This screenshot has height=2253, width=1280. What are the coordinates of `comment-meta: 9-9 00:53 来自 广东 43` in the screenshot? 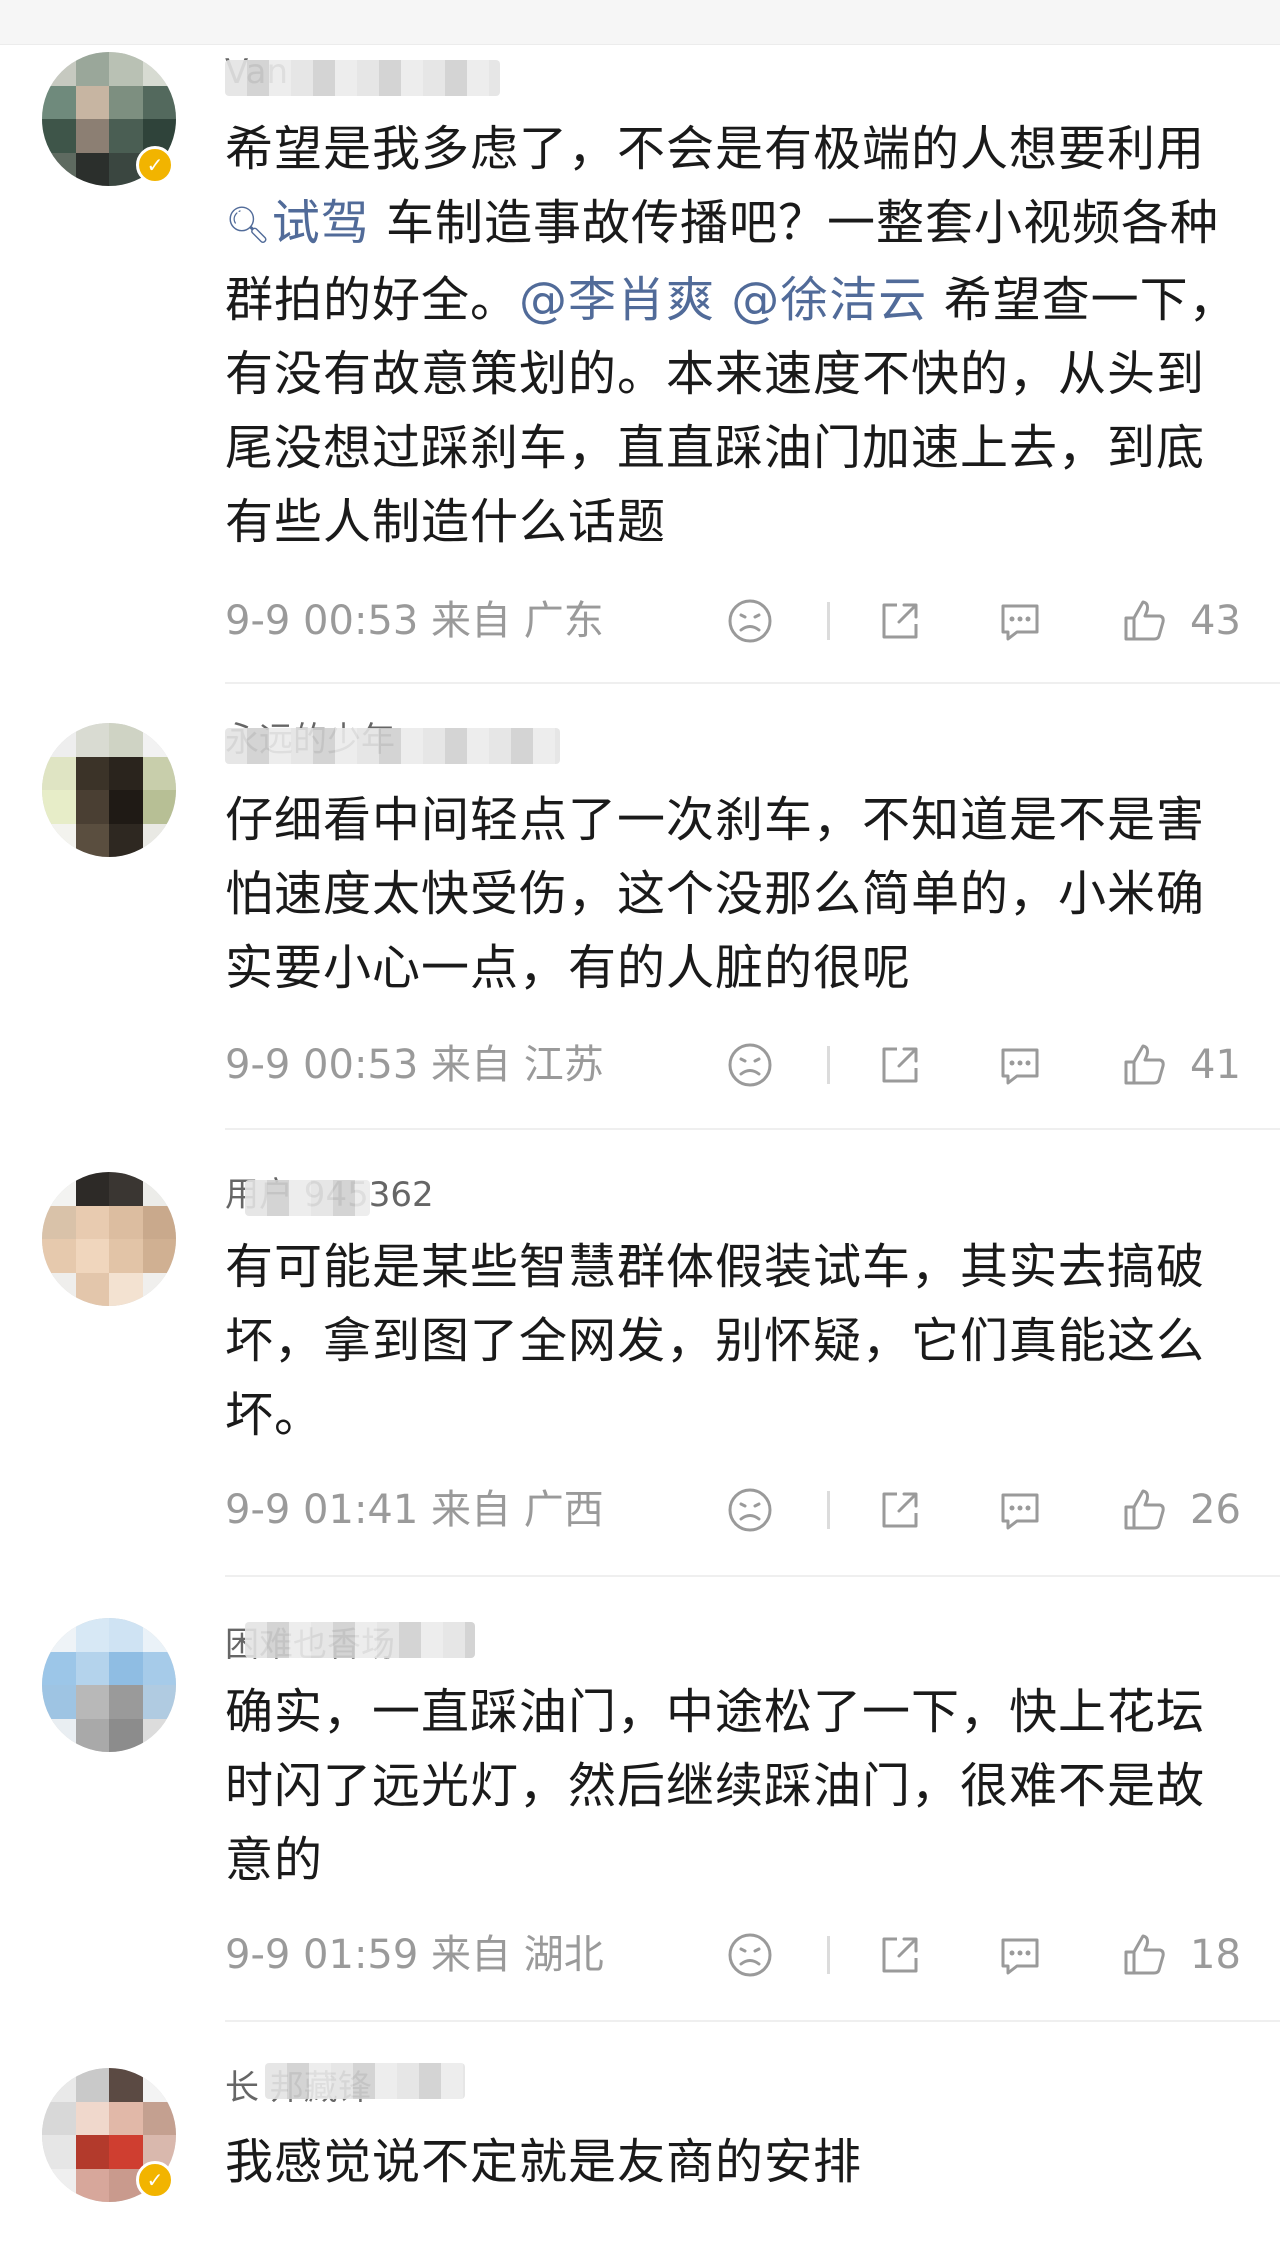 It's located at (735, 621).